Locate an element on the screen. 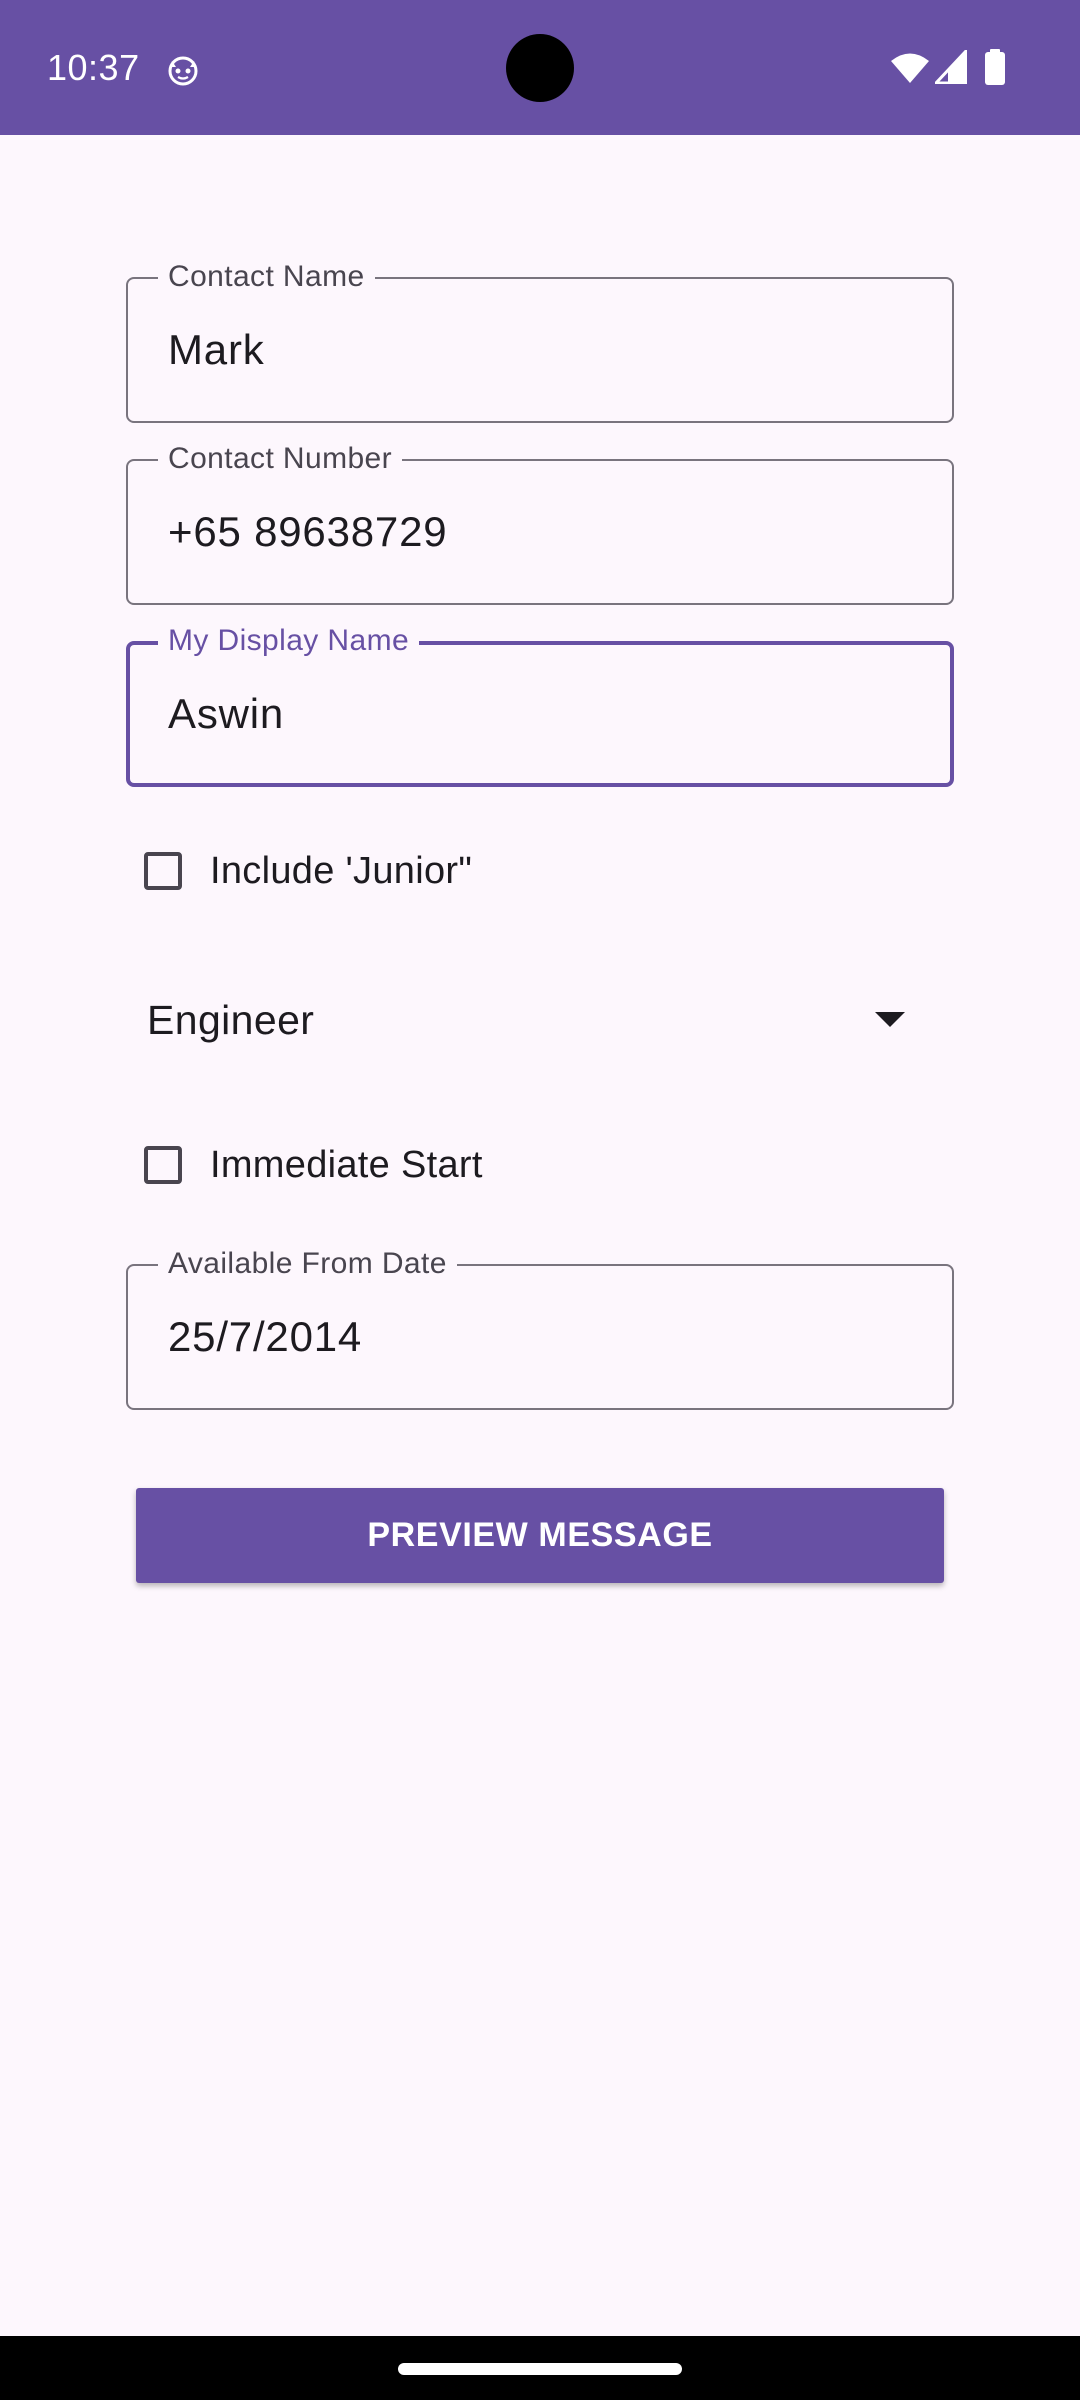 This screenshot has height=2400, width=1080. contact-number-field: Contact Number +65 89638729 is located at coordinates (540, 523).